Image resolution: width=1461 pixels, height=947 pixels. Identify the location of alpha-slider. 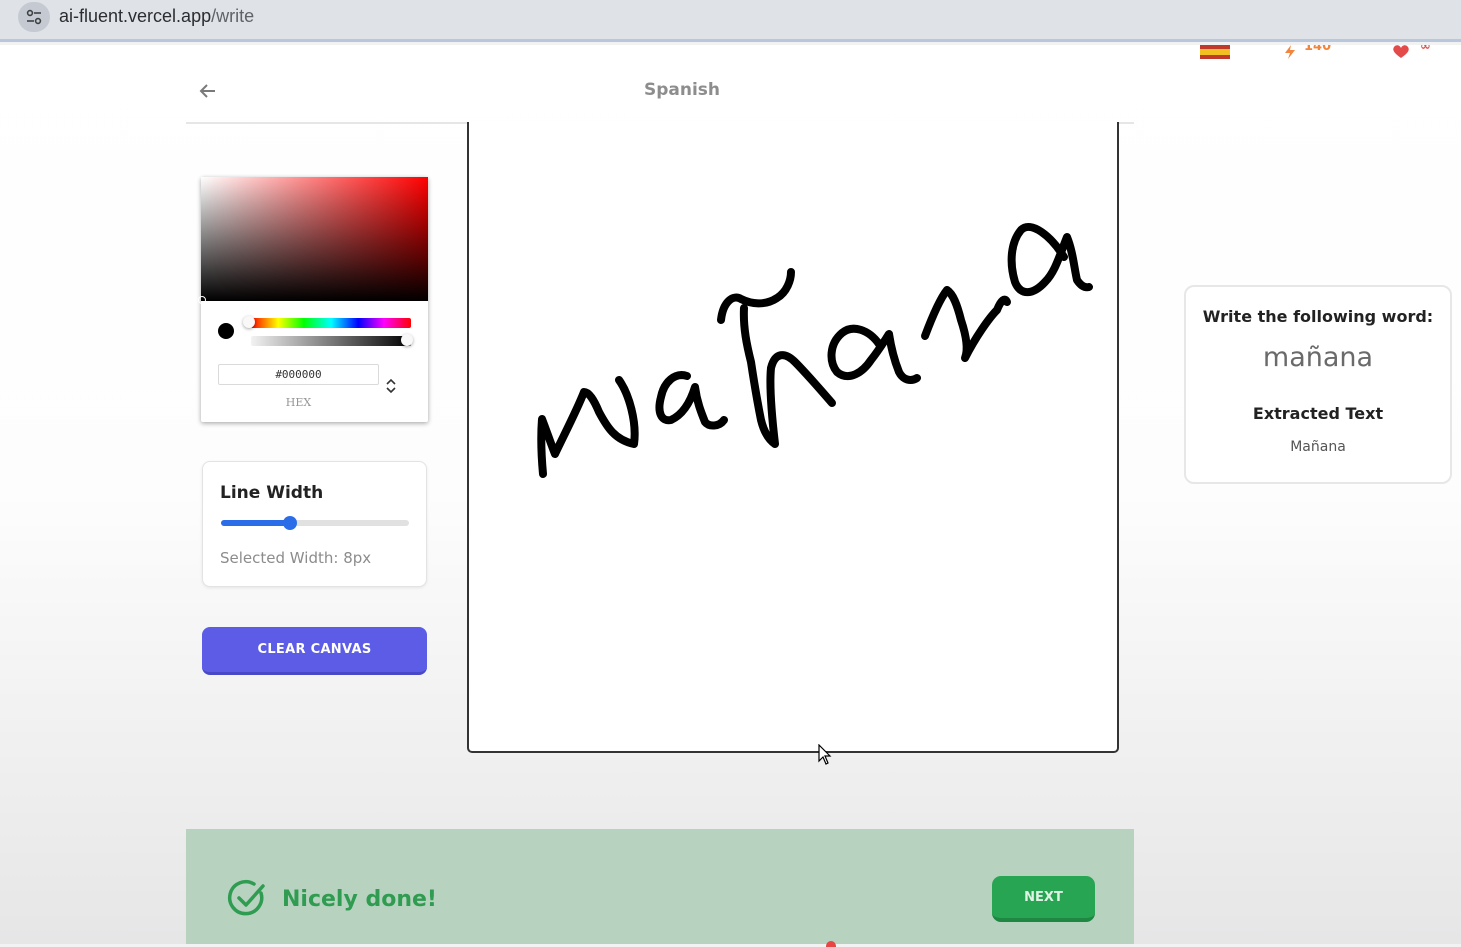
(331, 341).